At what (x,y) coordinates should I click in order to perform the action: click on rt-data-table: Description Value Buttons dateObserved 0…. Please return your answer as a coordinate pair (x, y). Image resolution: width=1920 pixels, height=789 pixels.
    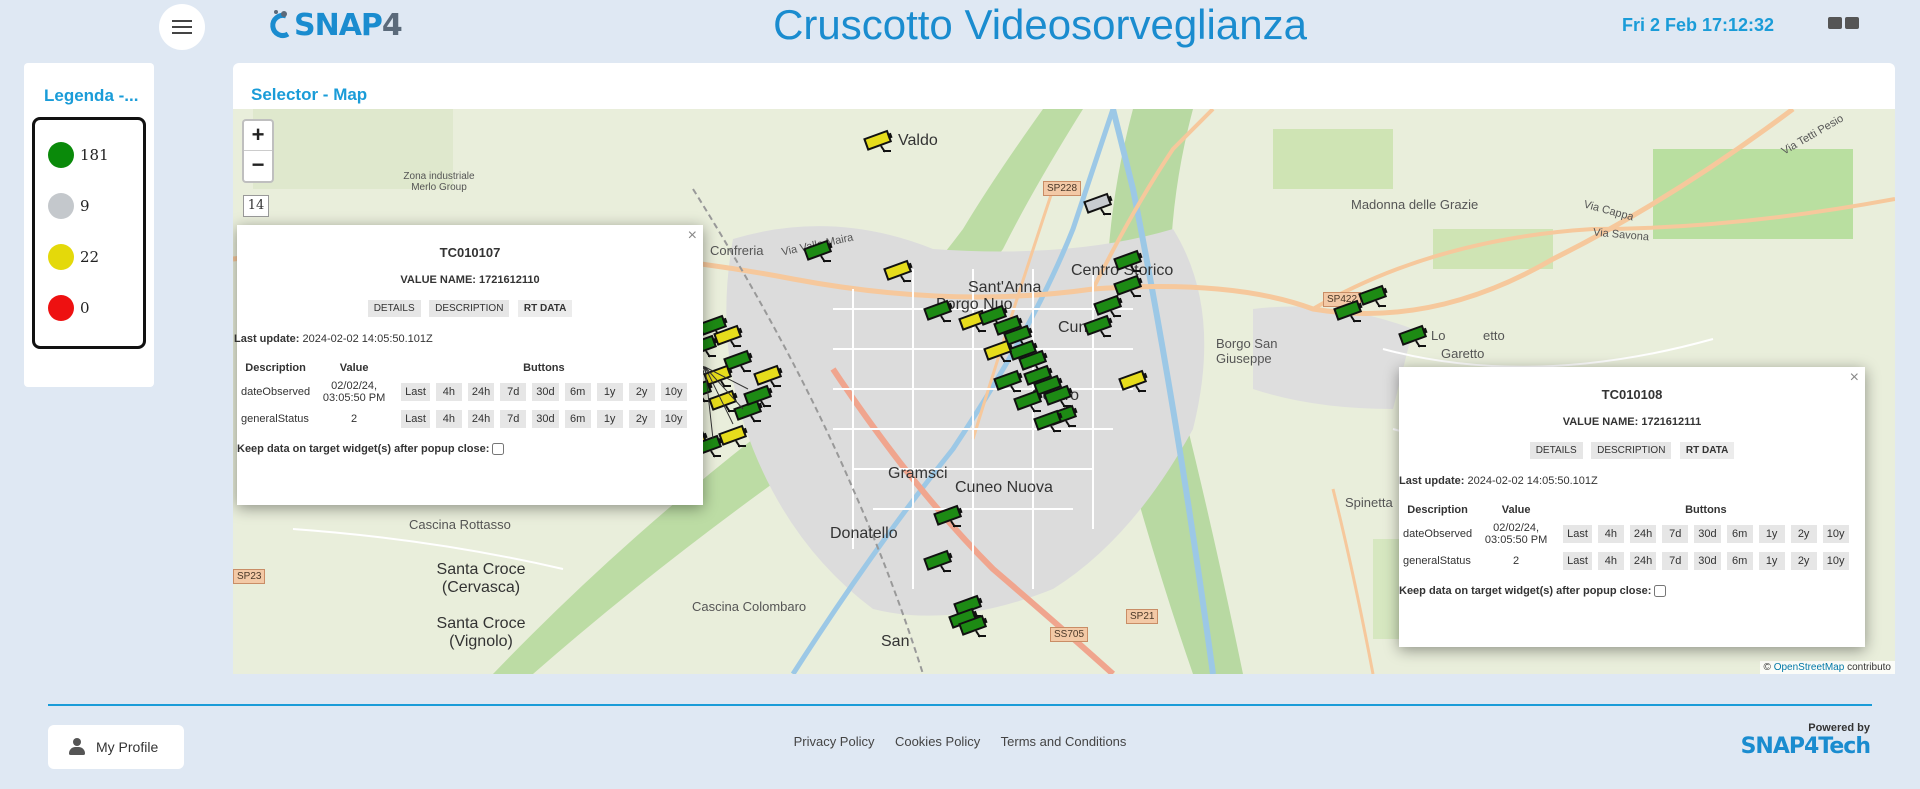
    Looking at the image, I should click on (465, 395).